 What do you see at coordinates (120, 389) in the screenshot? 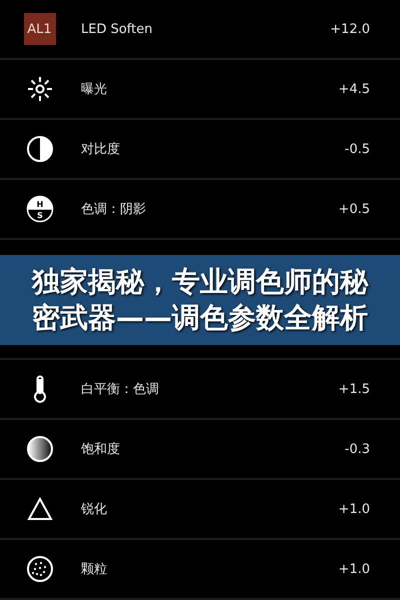
I see `setting-label: 白平衡：色调` at bounding box center [120, 389].